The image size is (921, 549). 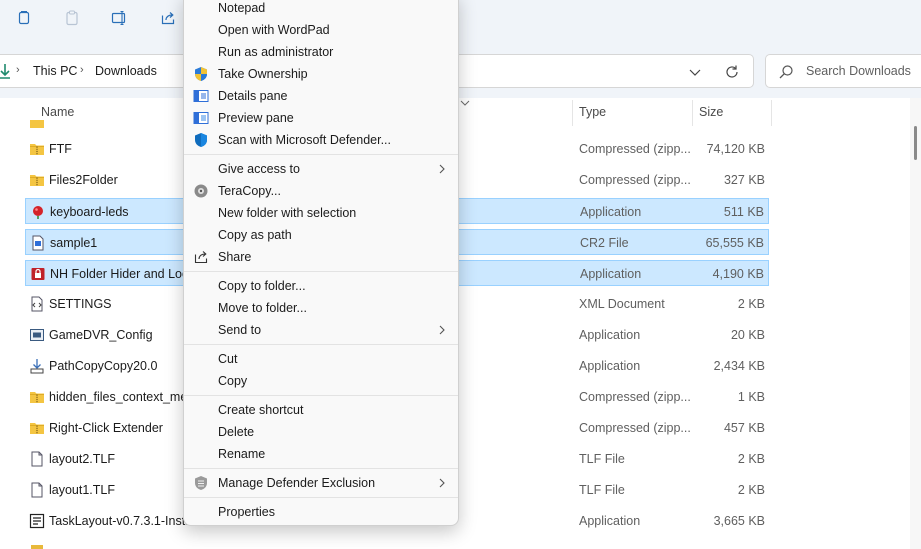 I want to click on column-header-name: Name, so click(x=57, y=112).